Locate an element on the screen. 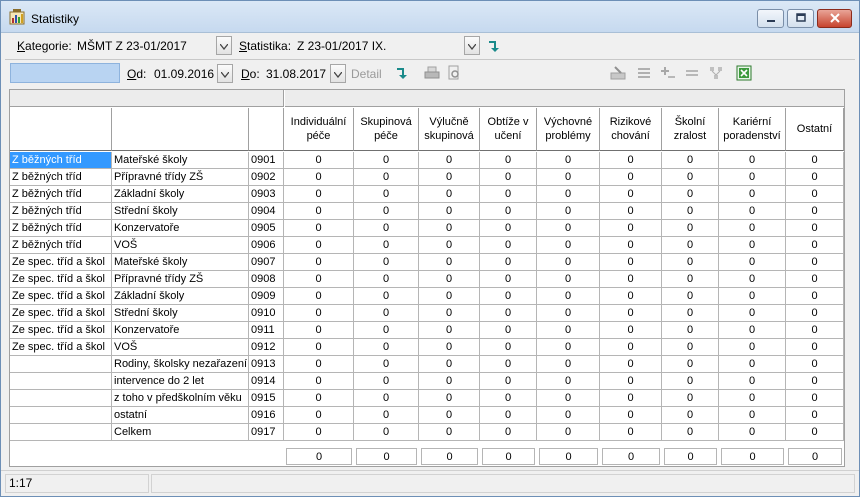 Image resolution: width=860 pixels, height=497 pixels. print-preview-icon is located at coordinates (454, 73).